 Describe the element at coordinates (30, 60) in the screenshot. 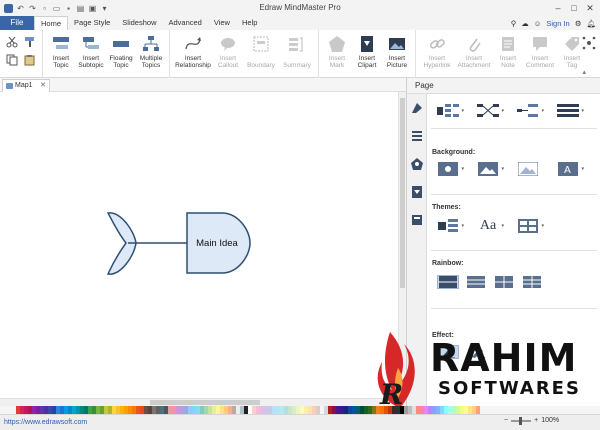

I see `paste-icon` at that location.